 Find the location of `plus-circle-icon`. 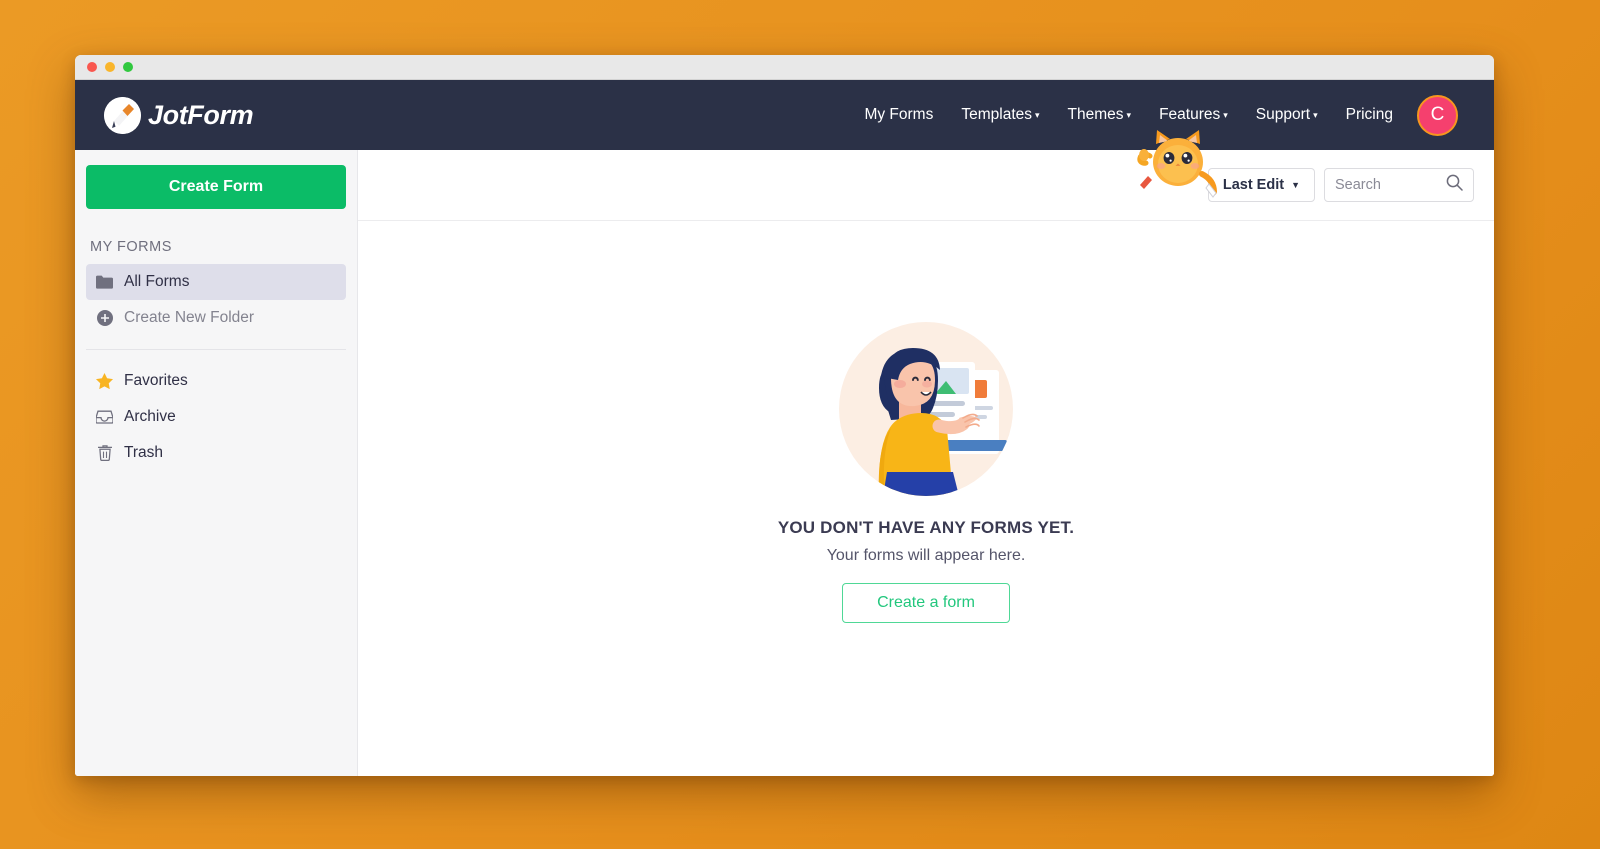

plus-circle-icon is located at coordinates (104, 318).